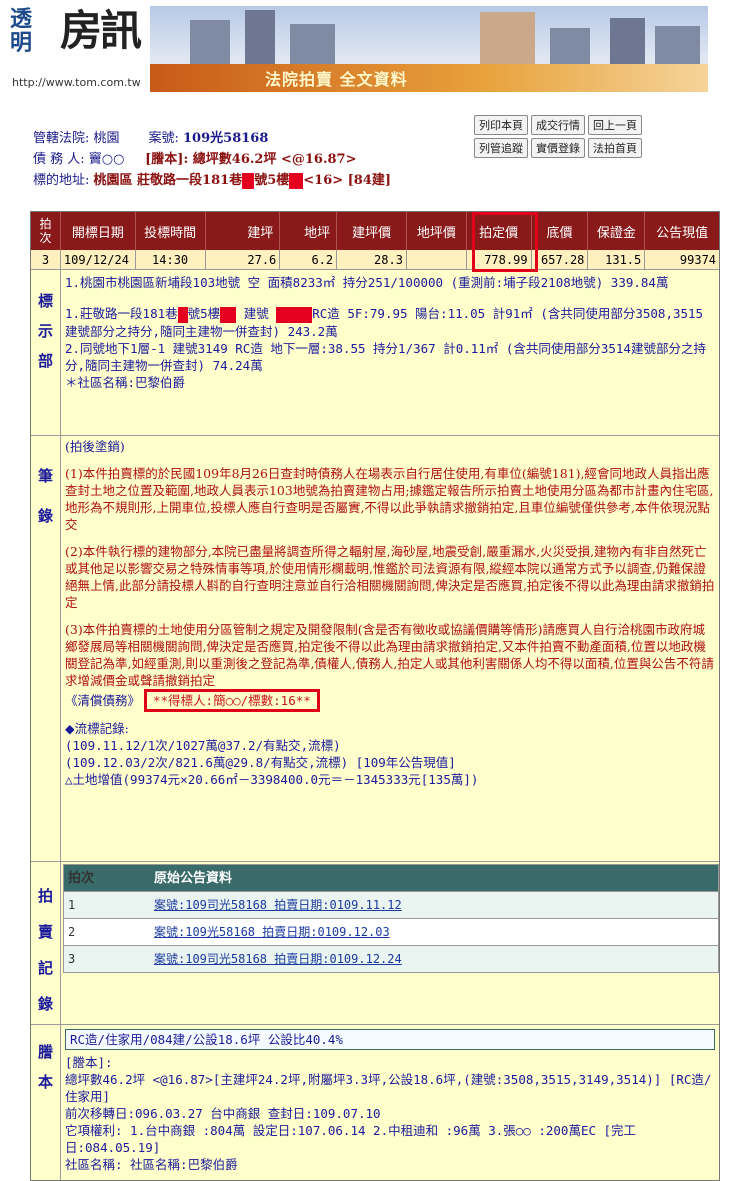 The height and width of the screenshot is (1181, 740). I want to click on debtor-line: 債 務 人: 竇○○ [謄本]: 總坪數46.2坪 <@16.87>, so click(253, 159).